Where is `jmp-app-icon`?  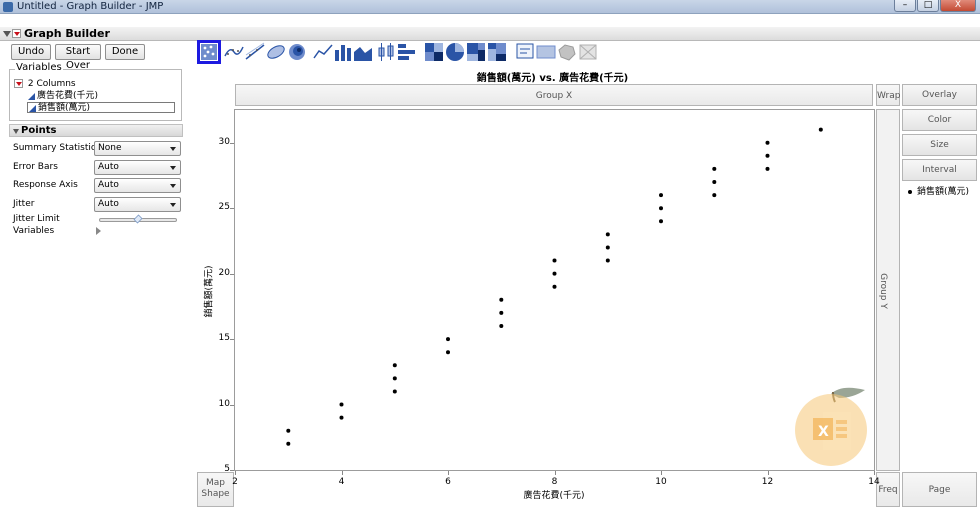
jmp-app-icon is located at coordinates (8, 7).